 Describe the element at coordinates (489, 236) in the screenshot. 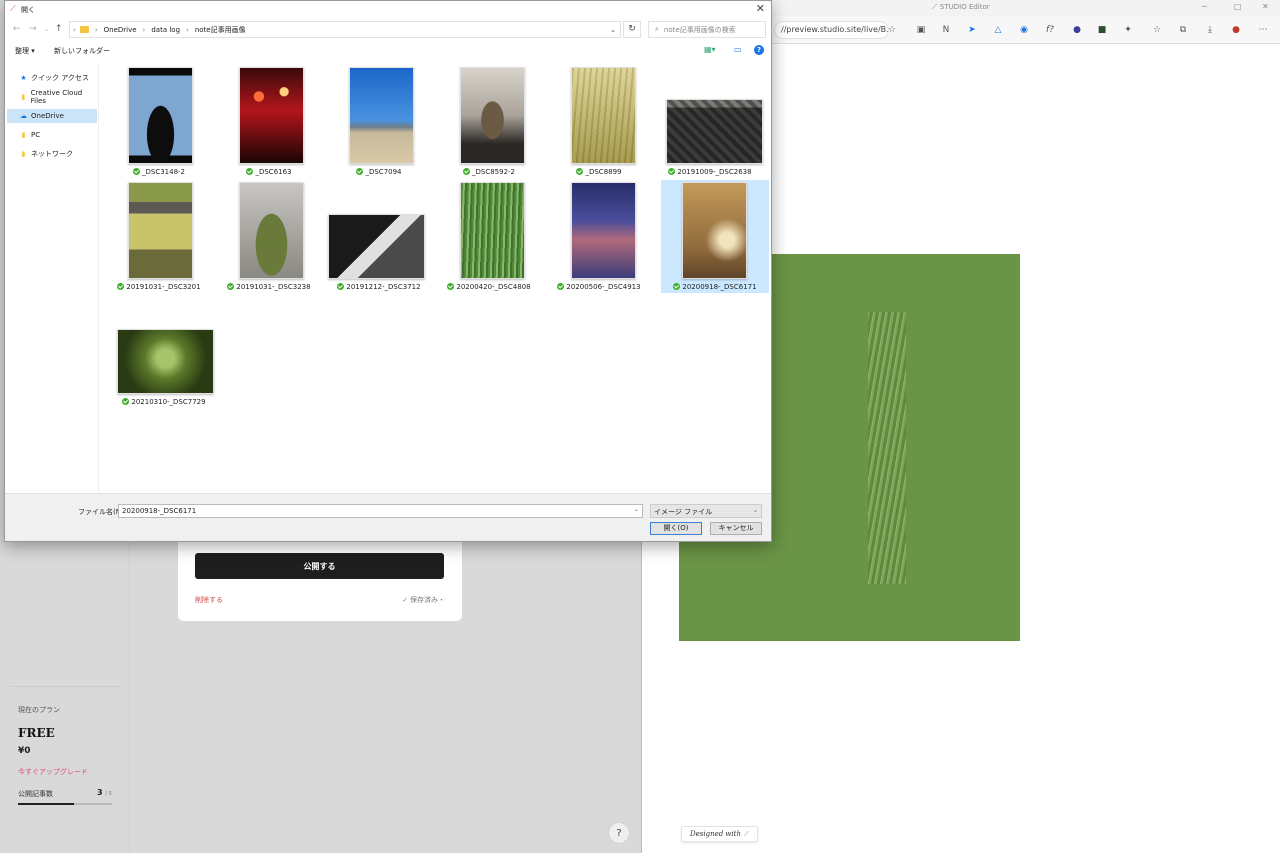

I see `file-item: 20200420-_DSC4808` at that location.